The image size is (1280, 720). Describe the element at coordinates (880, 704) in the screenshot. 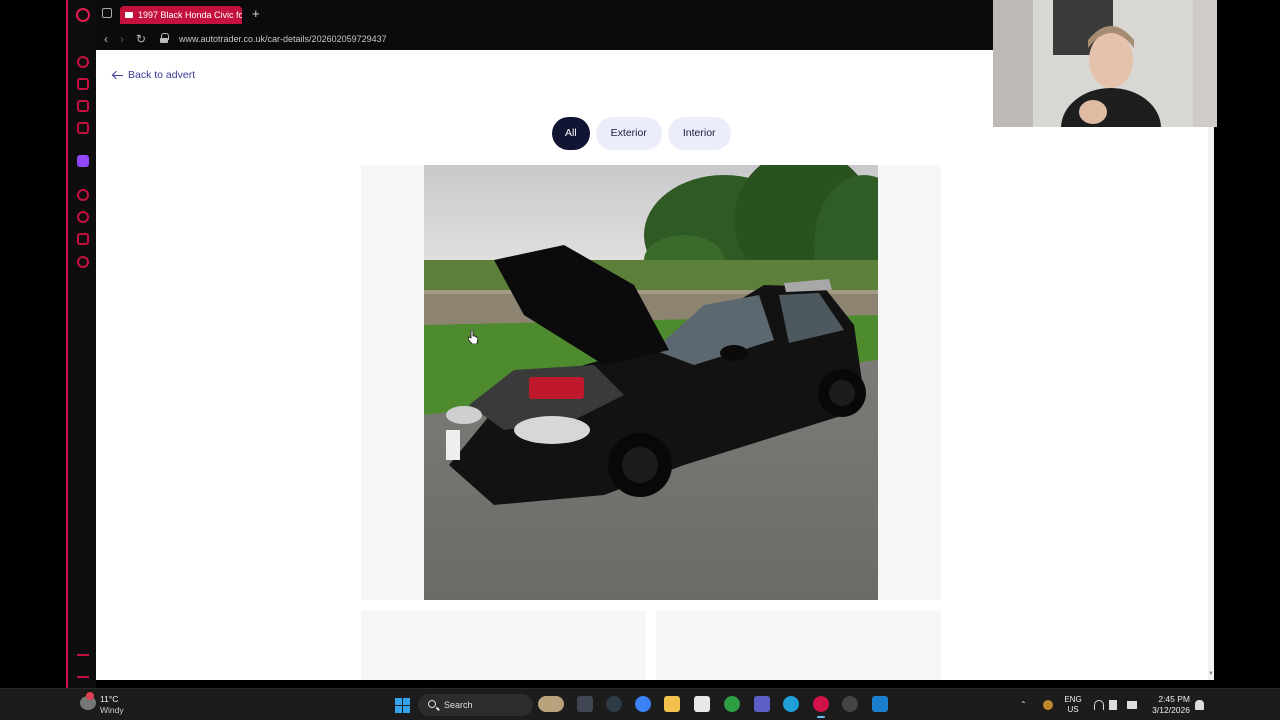

I see `steam-icon` at that location.